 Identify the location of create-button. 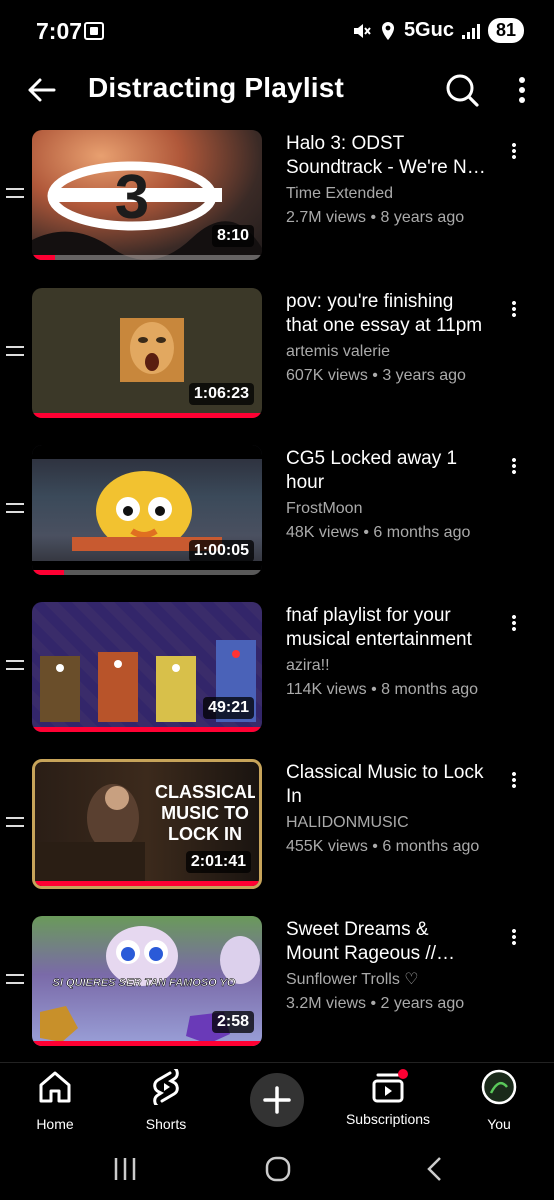
(277, 1100).